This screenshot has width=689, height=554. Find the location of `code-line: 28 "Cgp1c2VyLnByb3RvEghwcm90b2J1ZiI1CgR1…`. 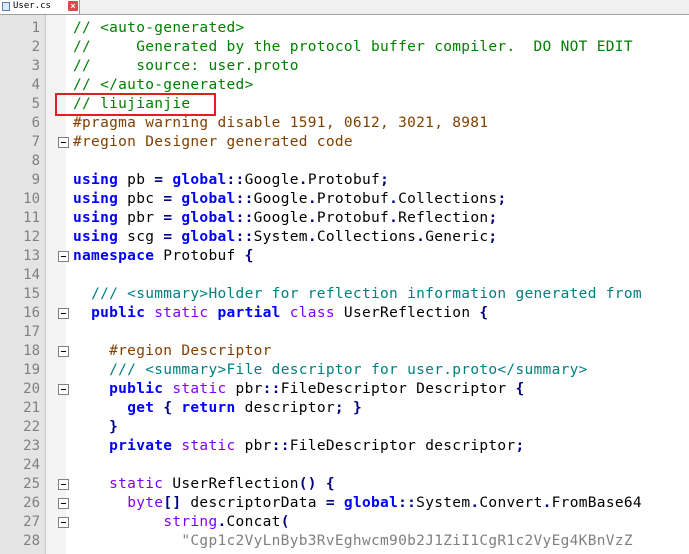

code-line: 28 "Cgp1c2VyLnByb3RvEghwcm90b2J1ZiI1CgR1… is located at coordinates (344, 541).